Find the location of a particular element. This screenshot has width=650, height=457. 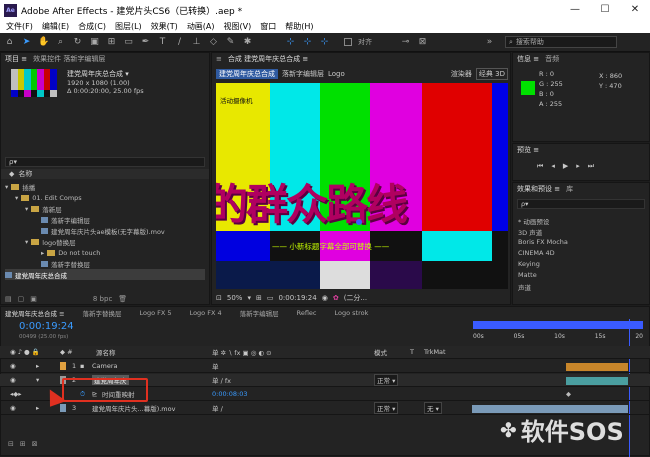

menu-effect: 效果(T) is located at coordinates (164, 26).